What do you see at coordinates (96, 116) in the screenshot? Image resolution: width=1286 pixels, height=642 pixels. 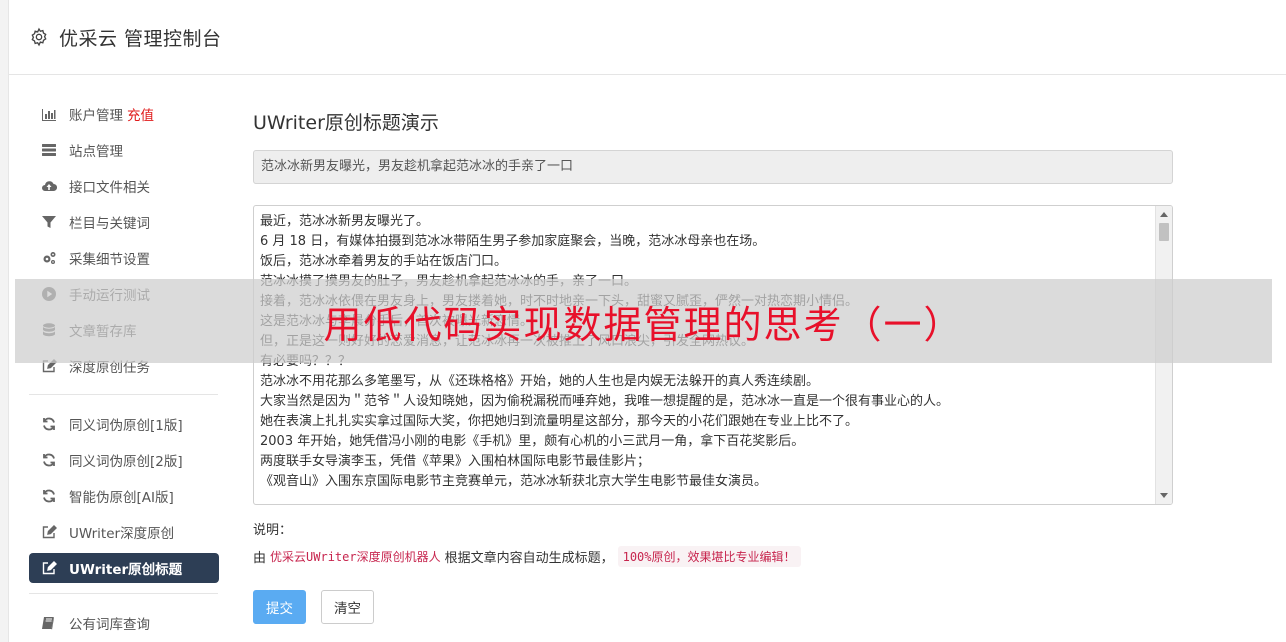 I see `sidebar-item-label: 账户管理` at bounding box center [96, 116].